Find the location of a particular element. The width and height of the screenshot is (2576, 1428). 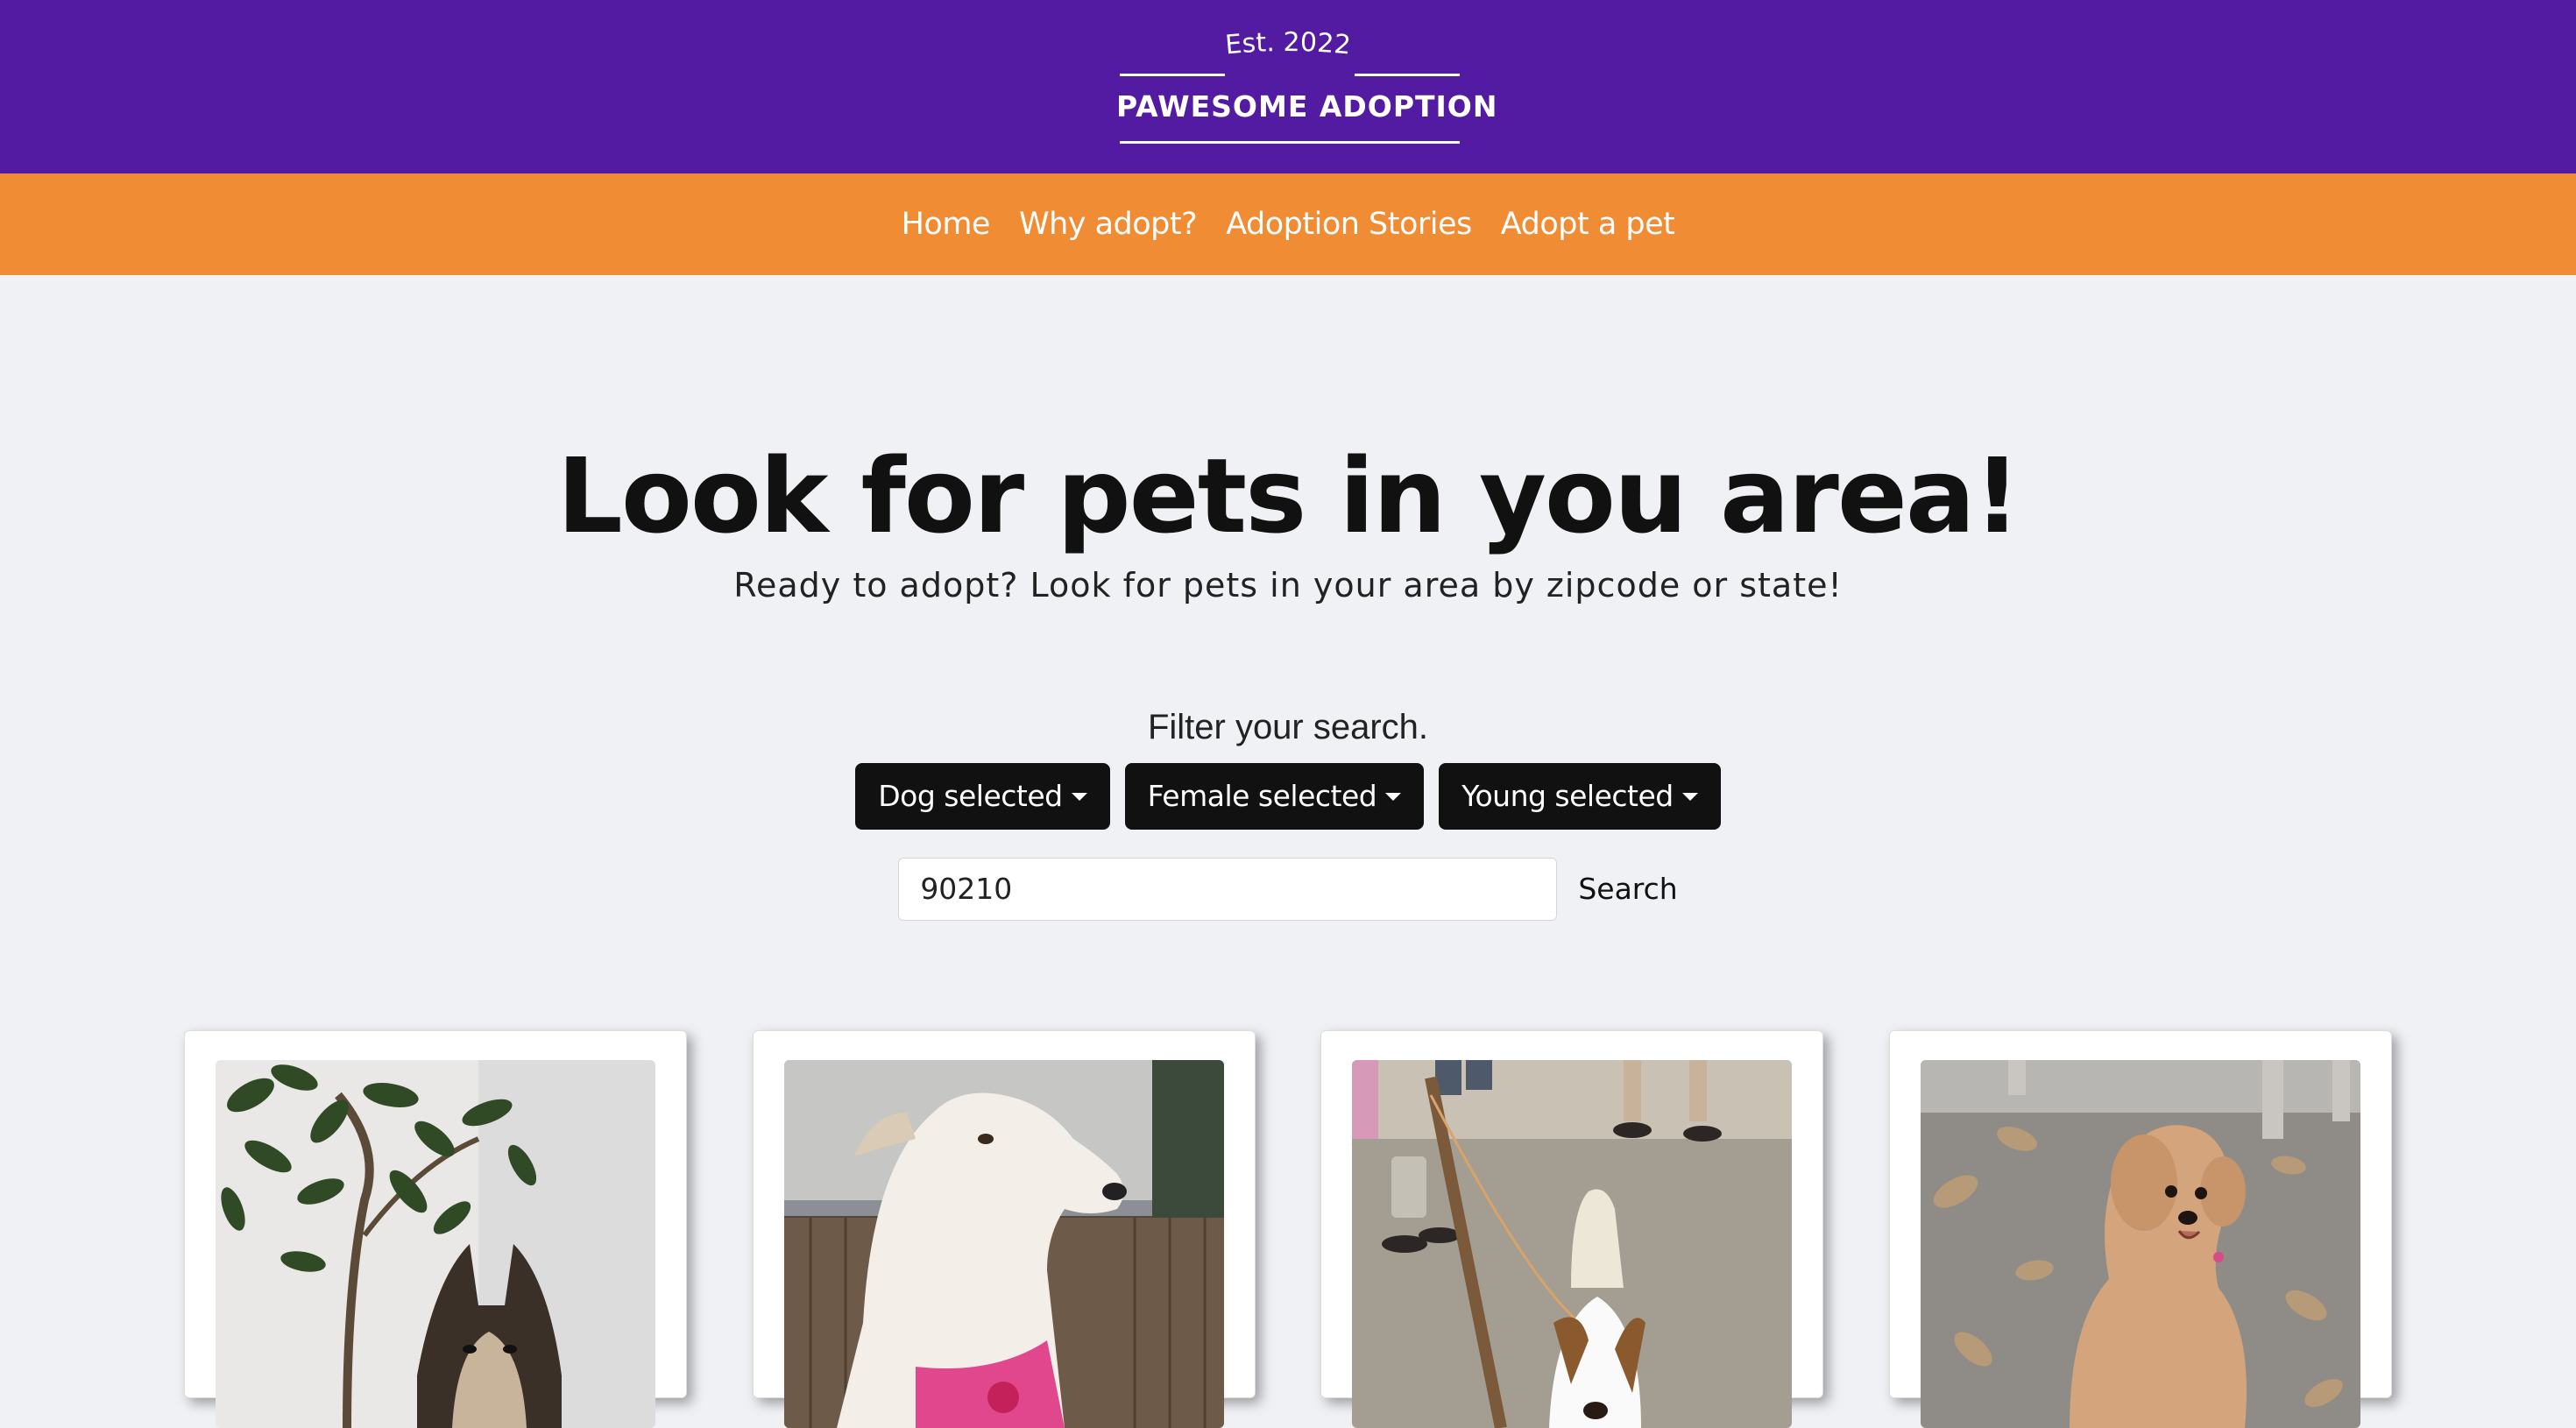

white-dog-with-pink-harness-photo is located at coordinates (1003, 1244).